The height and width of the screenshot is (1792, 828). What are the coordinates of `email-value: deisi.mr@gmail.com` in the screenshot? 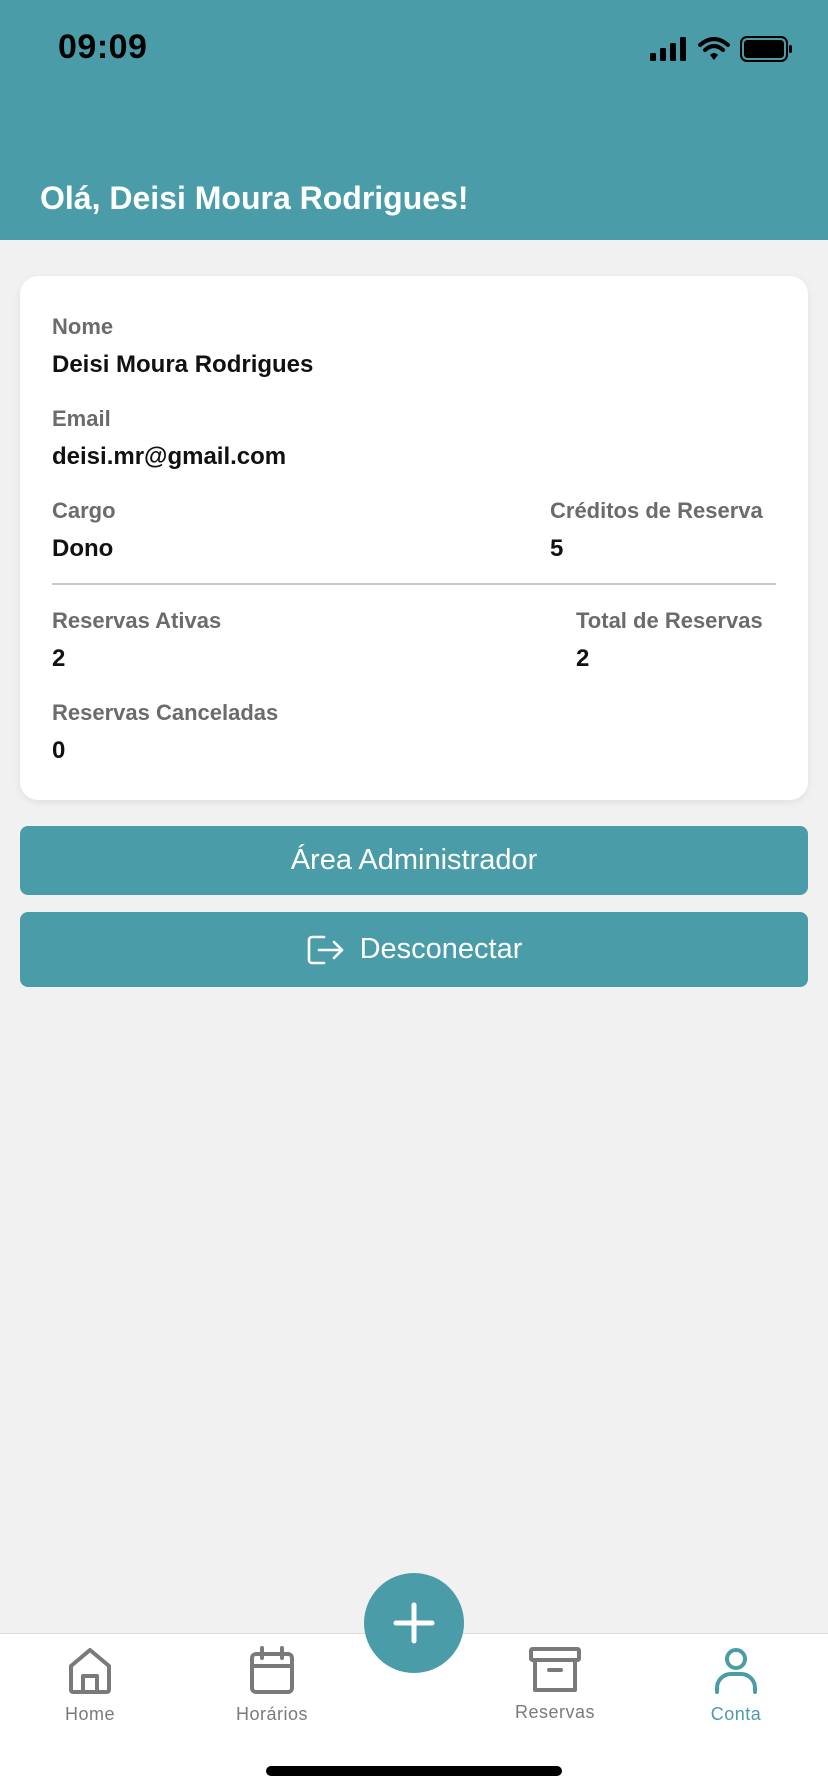 It's located at (169, 456).